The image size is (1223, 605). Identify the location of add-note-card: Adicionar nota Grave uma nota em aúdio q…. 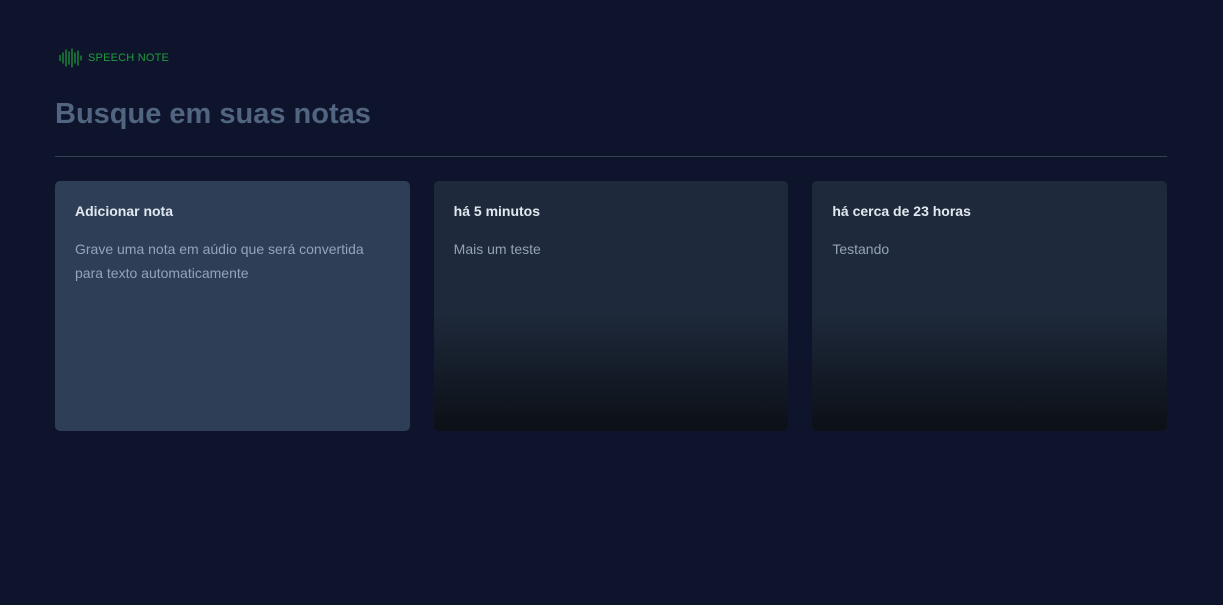
(232, 306).